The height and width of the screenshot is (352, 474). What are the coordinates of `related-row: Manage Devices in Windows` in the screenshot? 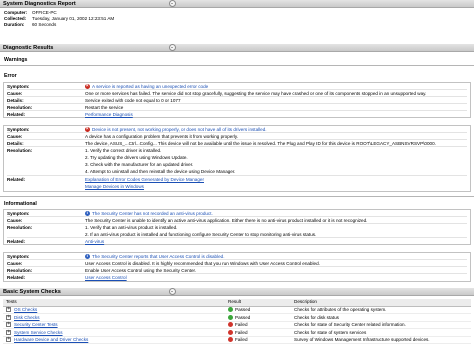 It's located at (237, 187).